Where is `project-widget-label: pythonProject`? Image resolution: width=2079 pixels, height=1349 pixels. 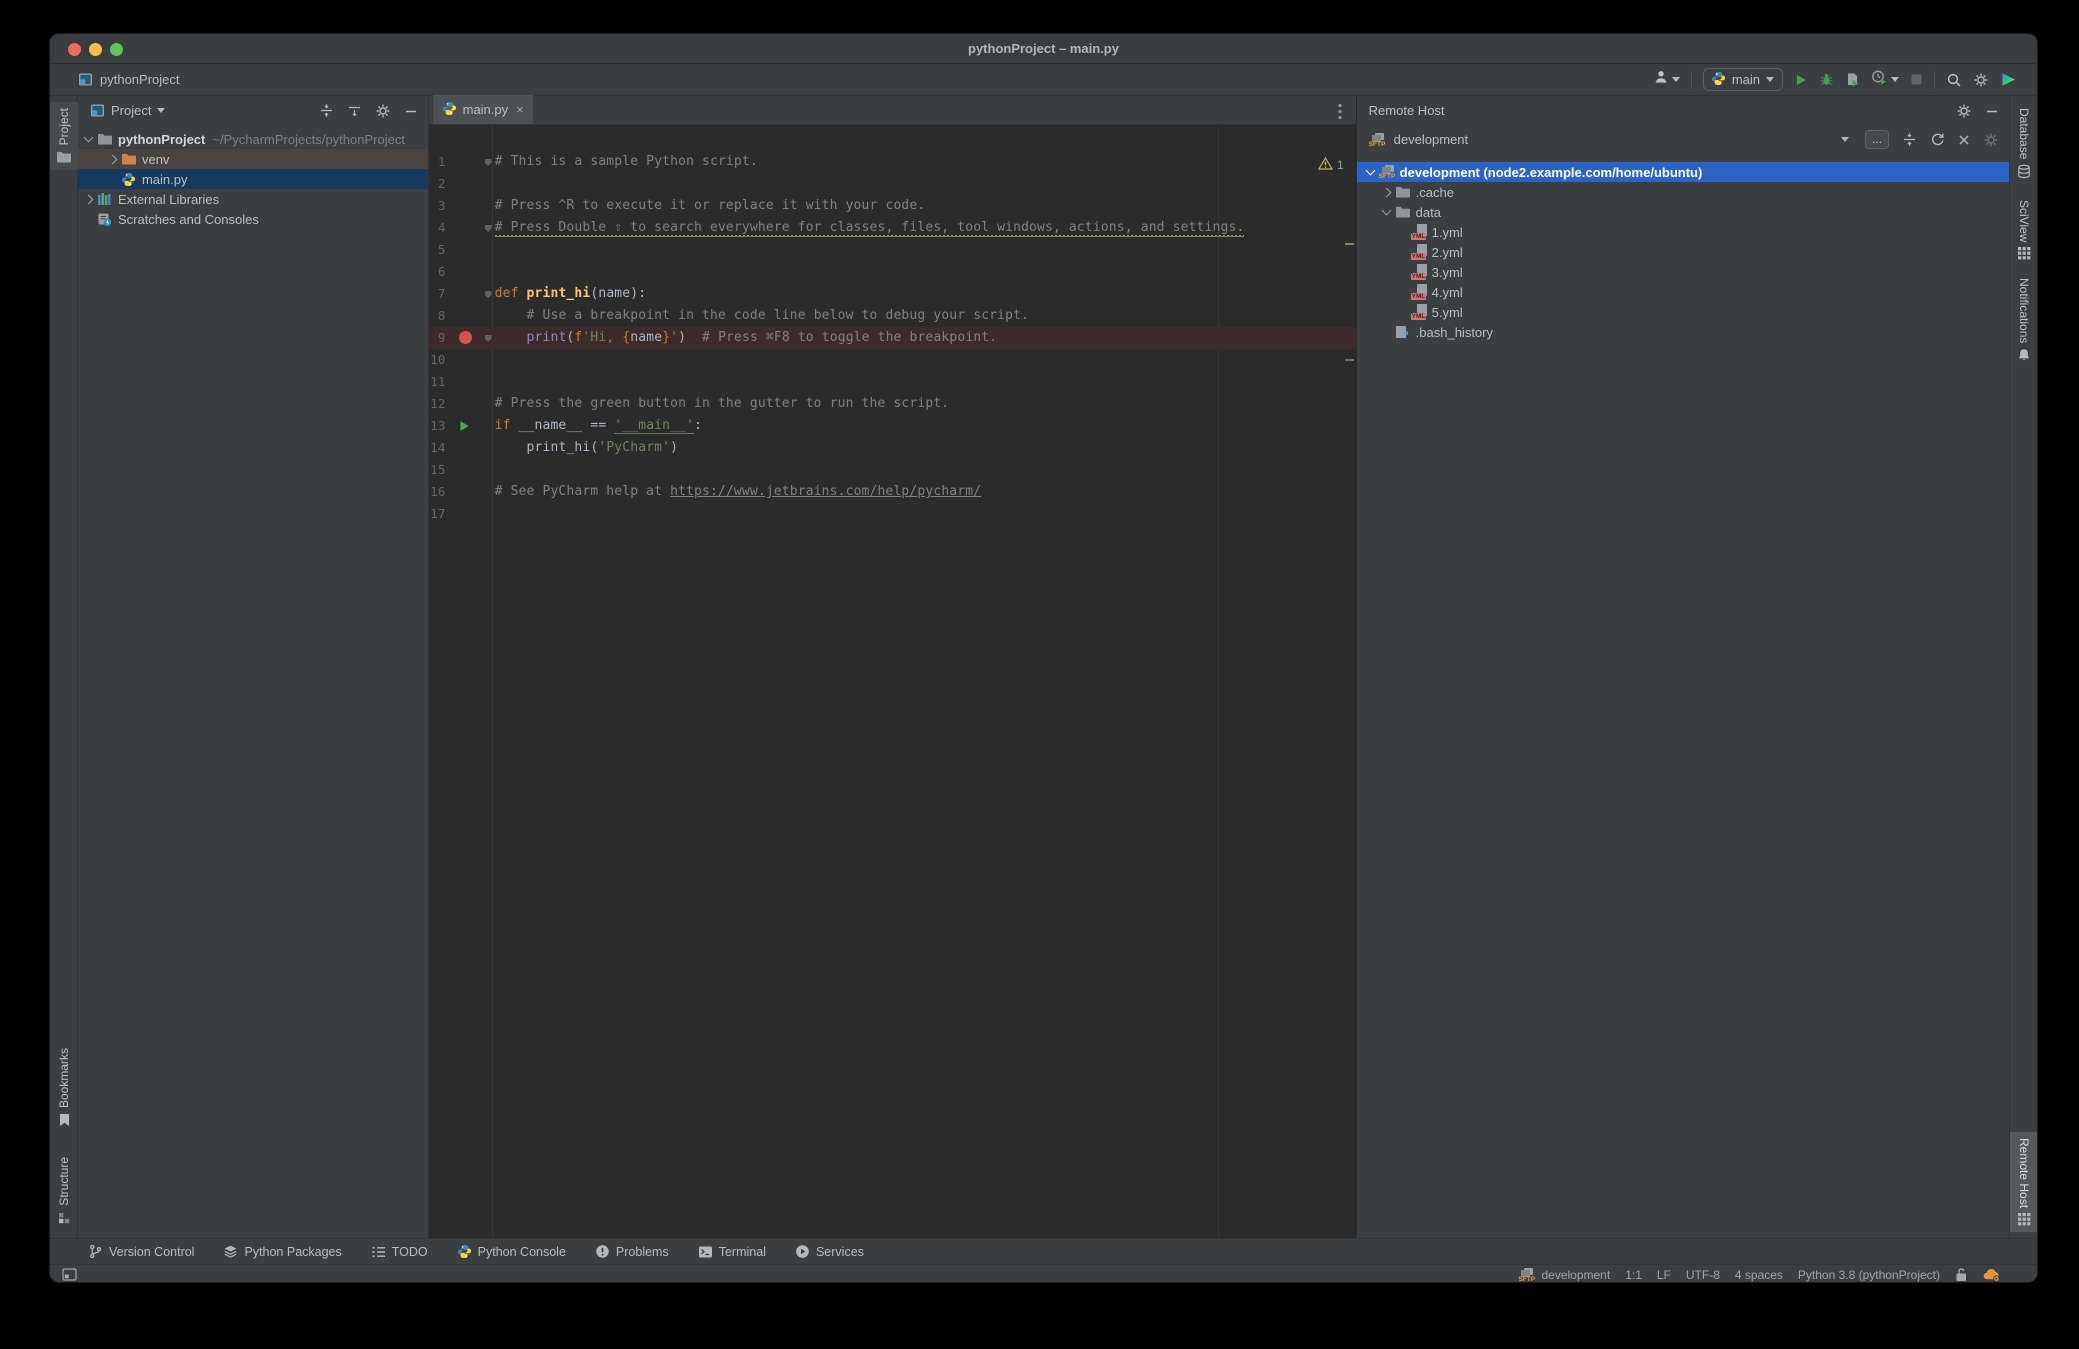
project-widget-label: pythonProject is located at coordinates (140, 79).